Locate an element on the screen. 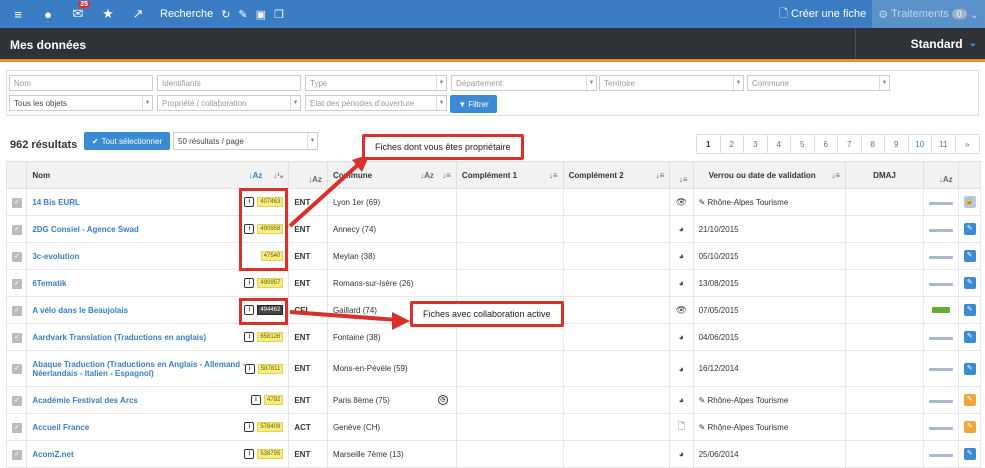 This screenshot has height=468, width=985. save-icon: ▣ is located at coordinates (261, 14).